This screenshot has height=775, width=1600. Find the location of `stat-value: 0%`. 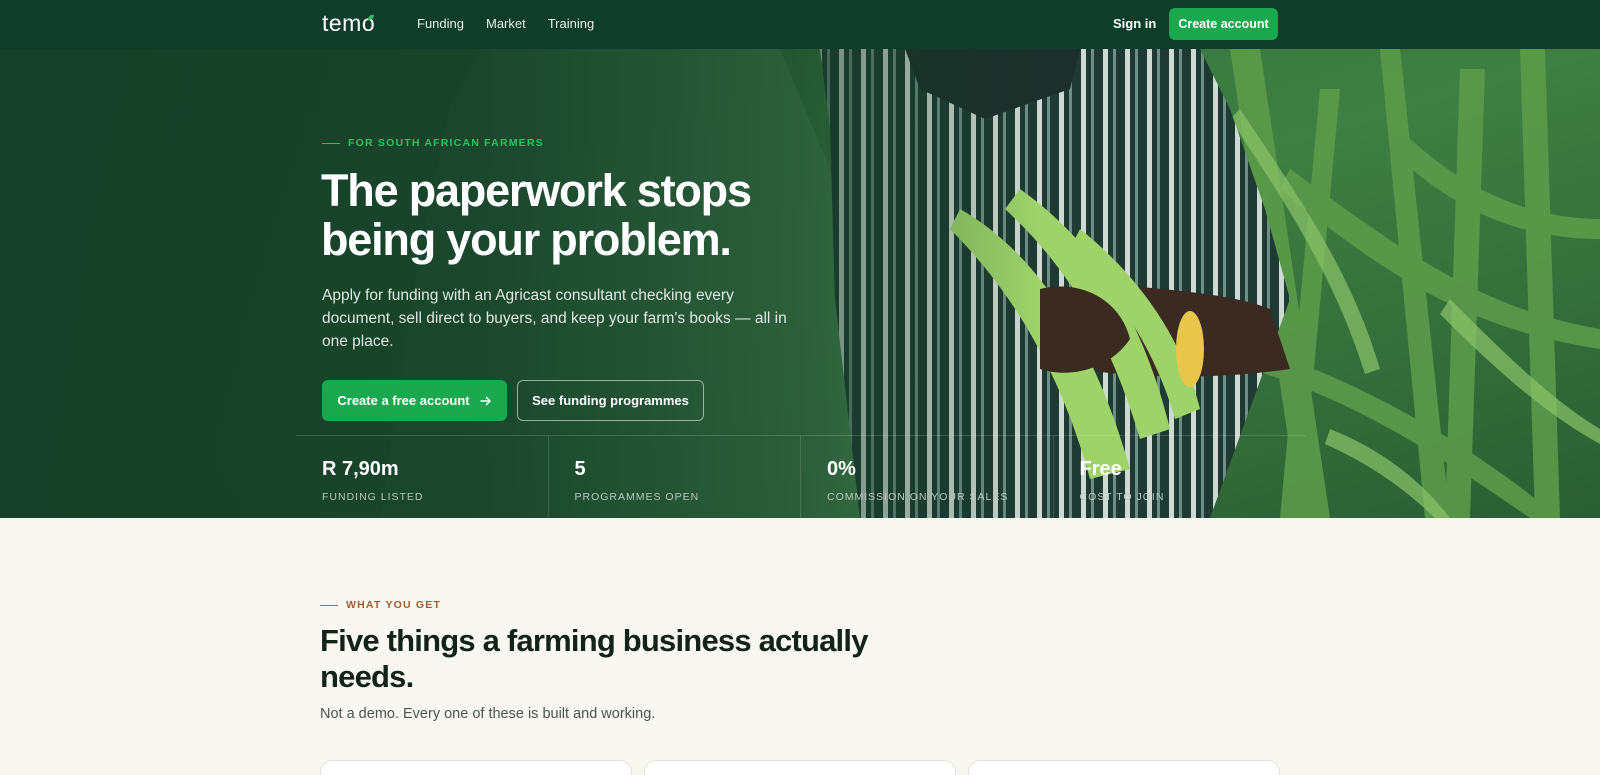

stat-value: 0% is located at coordinates (841, 469).